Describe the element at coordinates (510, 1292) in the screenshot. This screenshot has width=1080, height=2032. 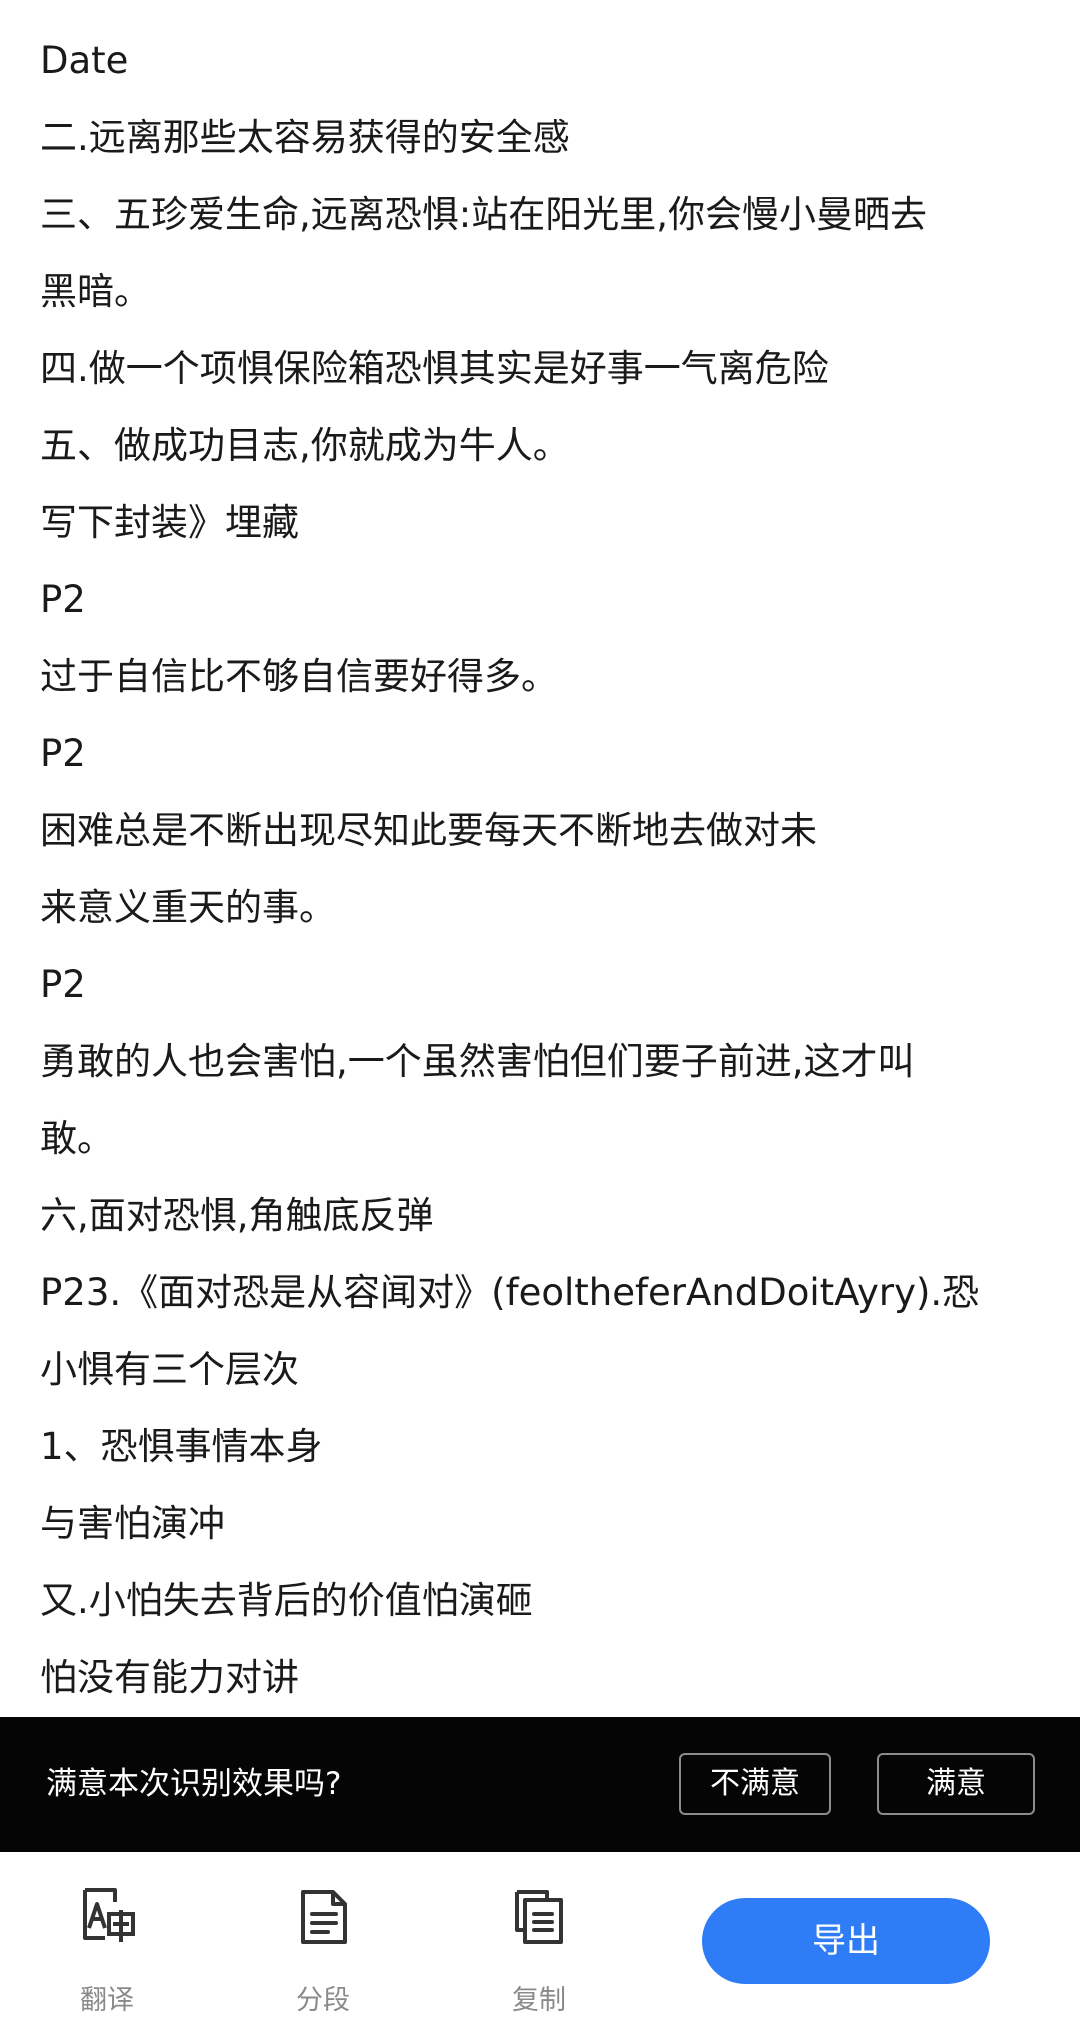
I see `text-line: P23.《面对恐是从容闻对》(feoltheferAndDoitAyry).恐` at that location.